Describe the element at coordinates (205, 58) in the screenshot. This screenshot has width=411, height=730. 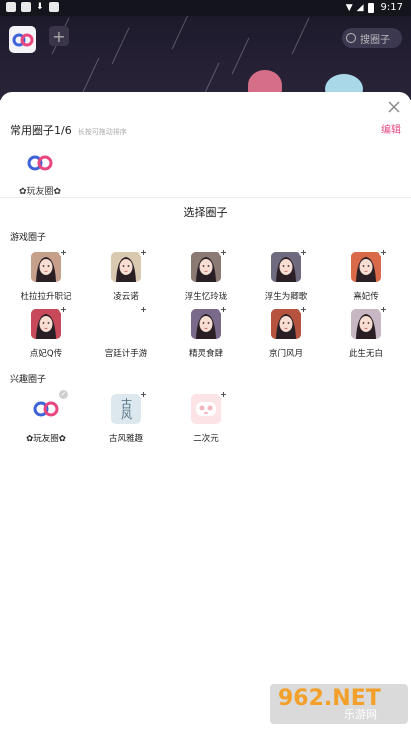
I see `app-header-background: + 搜圈子` at that location.